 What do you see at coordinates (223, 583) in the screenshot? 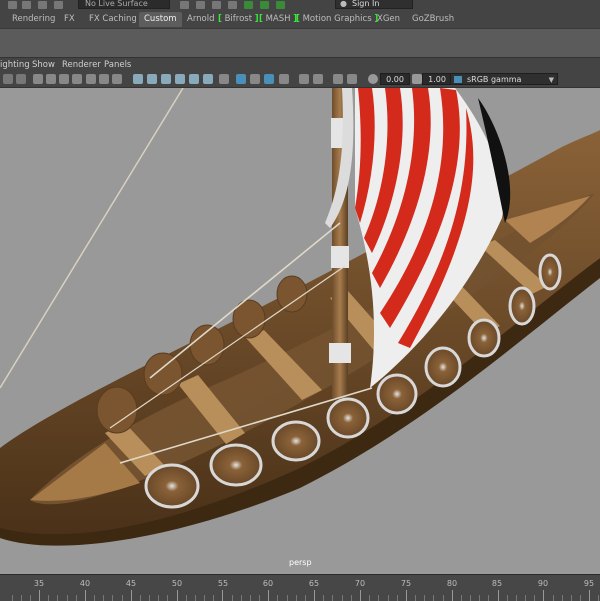
I see `frame-label: 55` at bounding box center [223, 583].